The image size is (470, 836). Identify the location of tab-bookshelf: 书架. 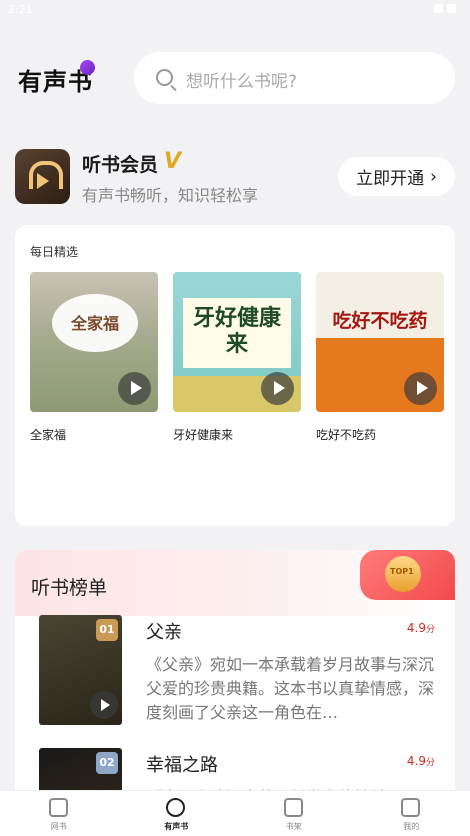
(294, 813).